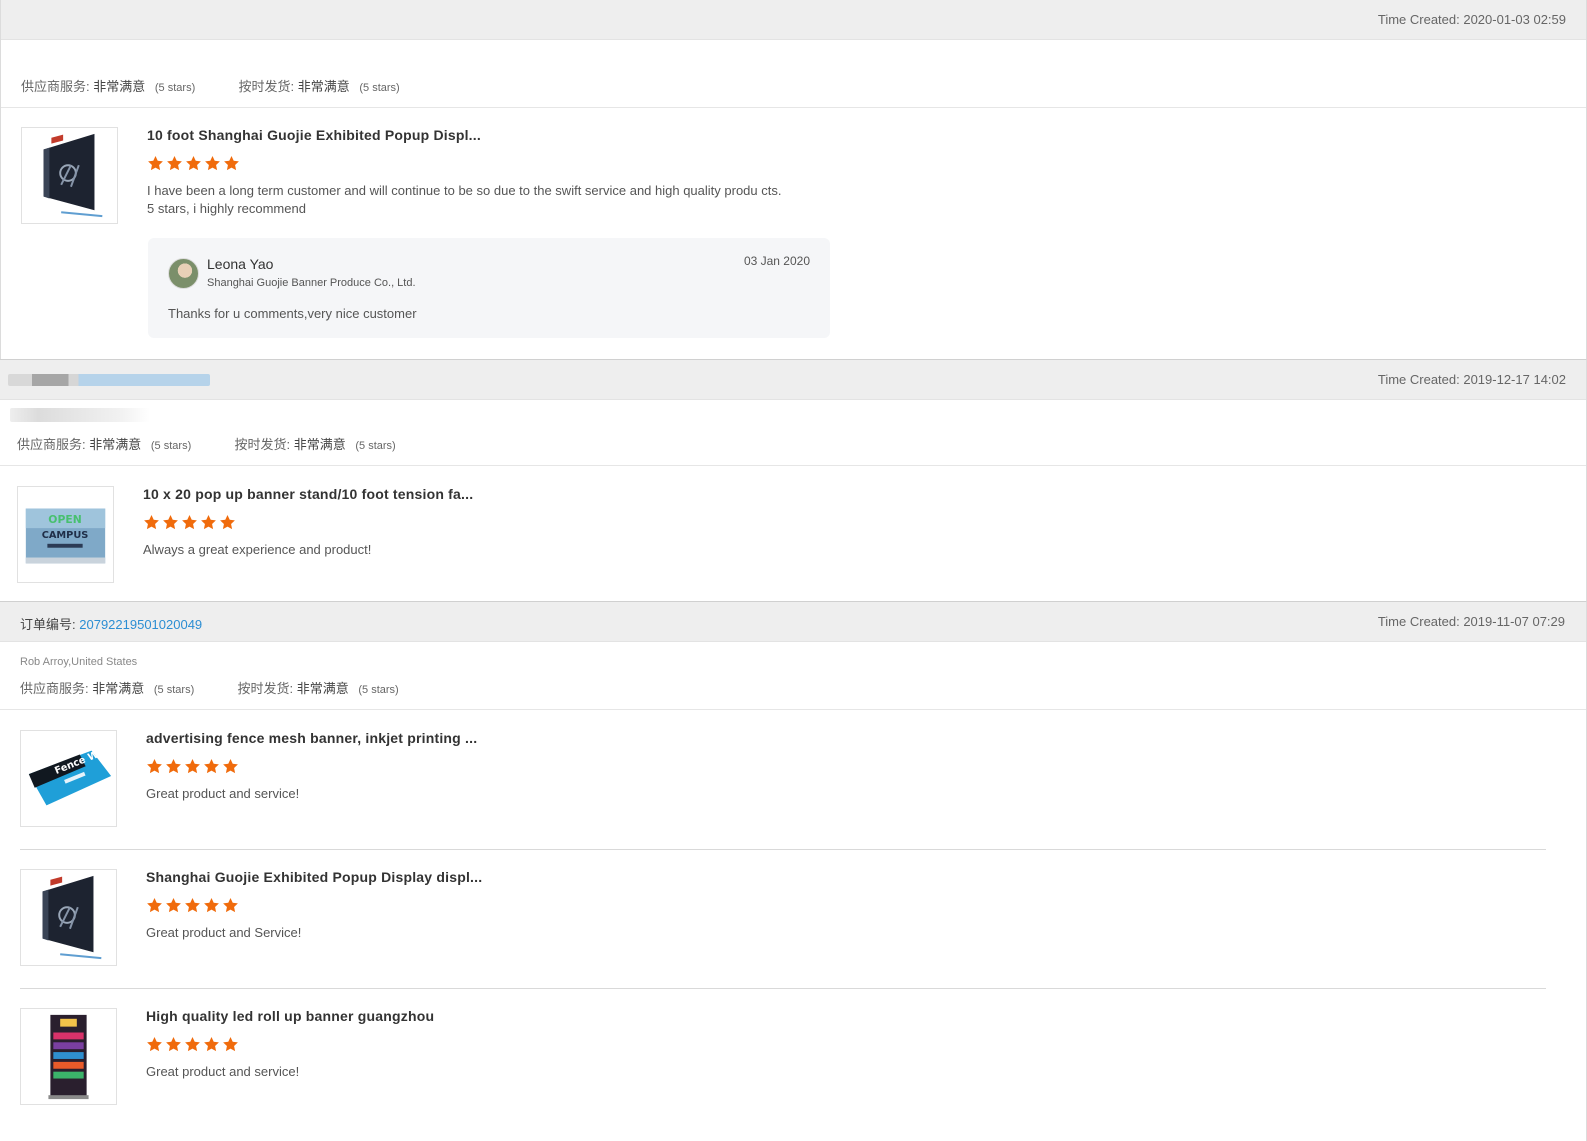 The image size is (1587, 1141). Describe the element at coordinates (224, 932) in the screenshot. I see `review-comment: Great product and Service!` at that location.